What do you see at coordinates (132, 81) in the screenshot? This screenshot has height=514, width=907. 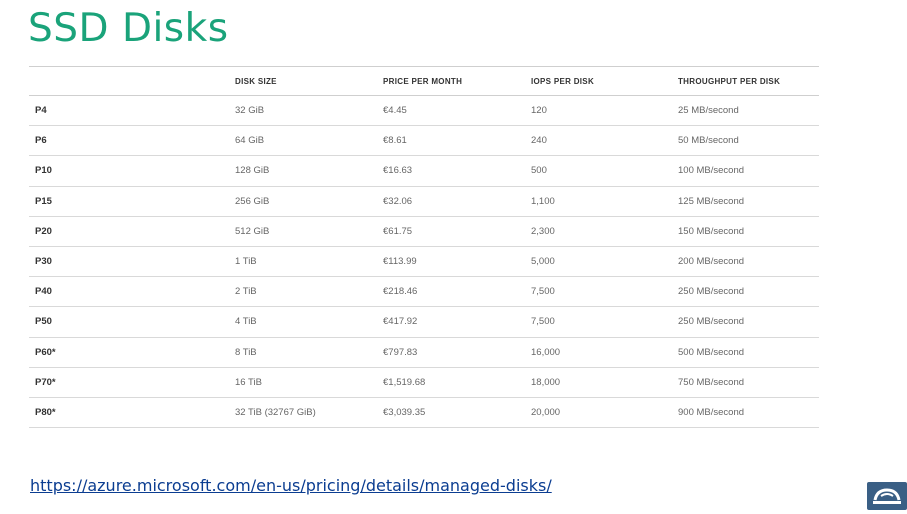 I see `header-tier` at bounding box center [132, 81].